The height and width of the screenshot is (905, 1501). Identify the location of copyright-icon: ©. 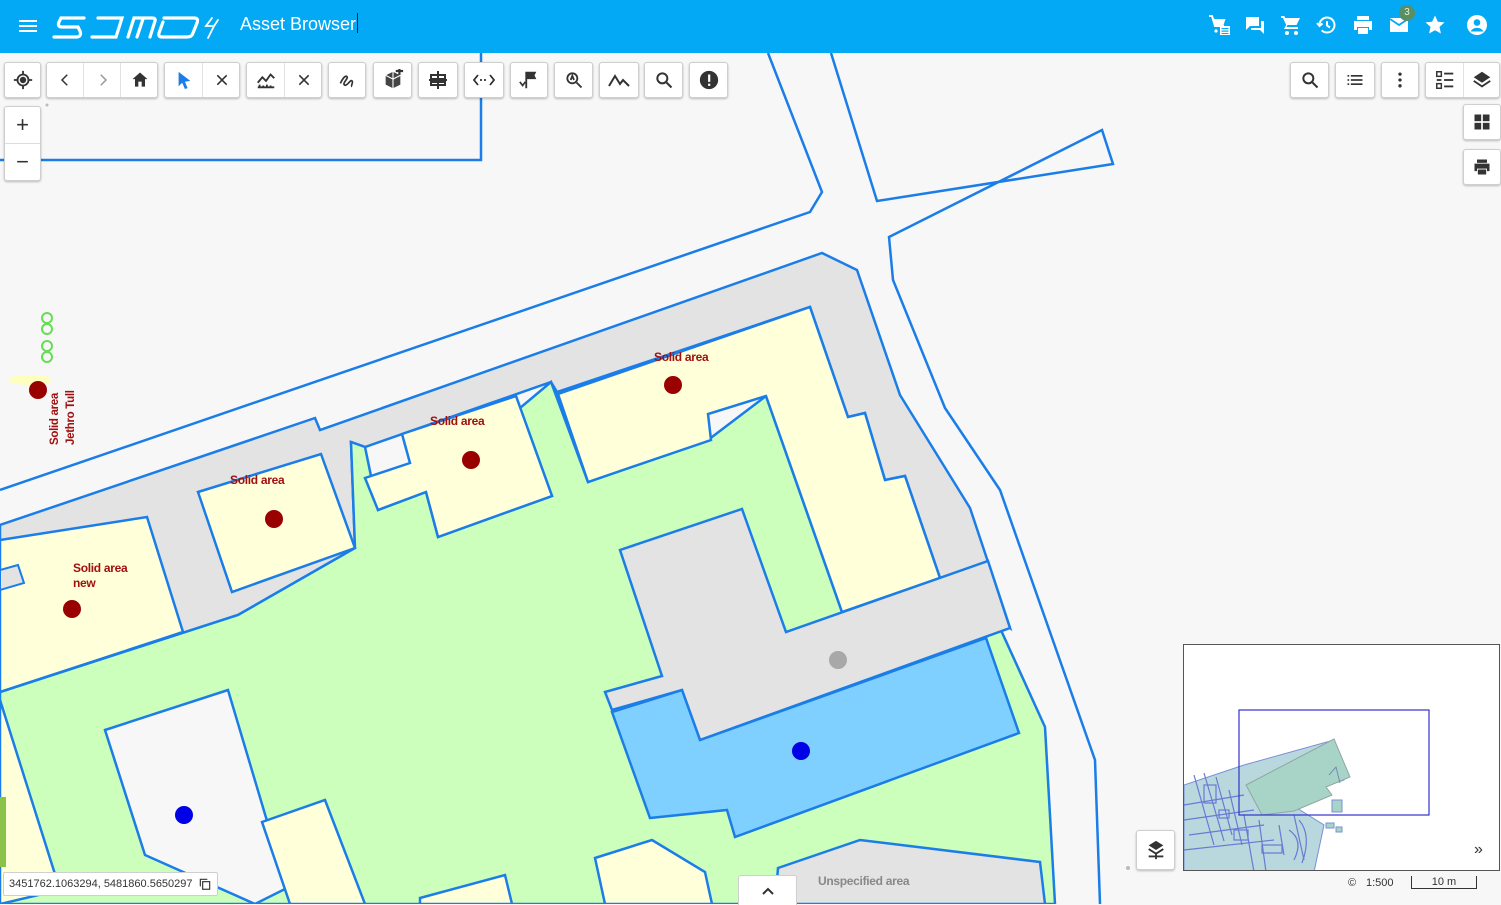
(1352, 883).